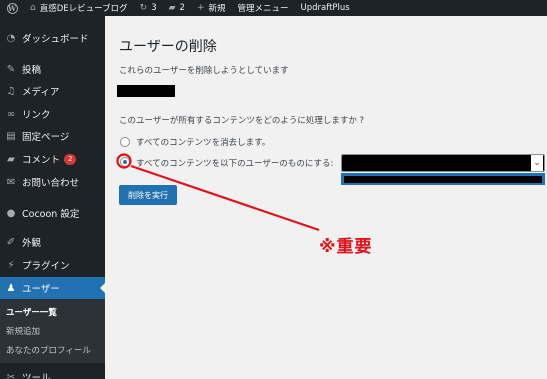 The image size is (547, 379). Describe the element at coordinates (11, 213) in the screenshot. I see `cocoon-icon: ●` at that location.